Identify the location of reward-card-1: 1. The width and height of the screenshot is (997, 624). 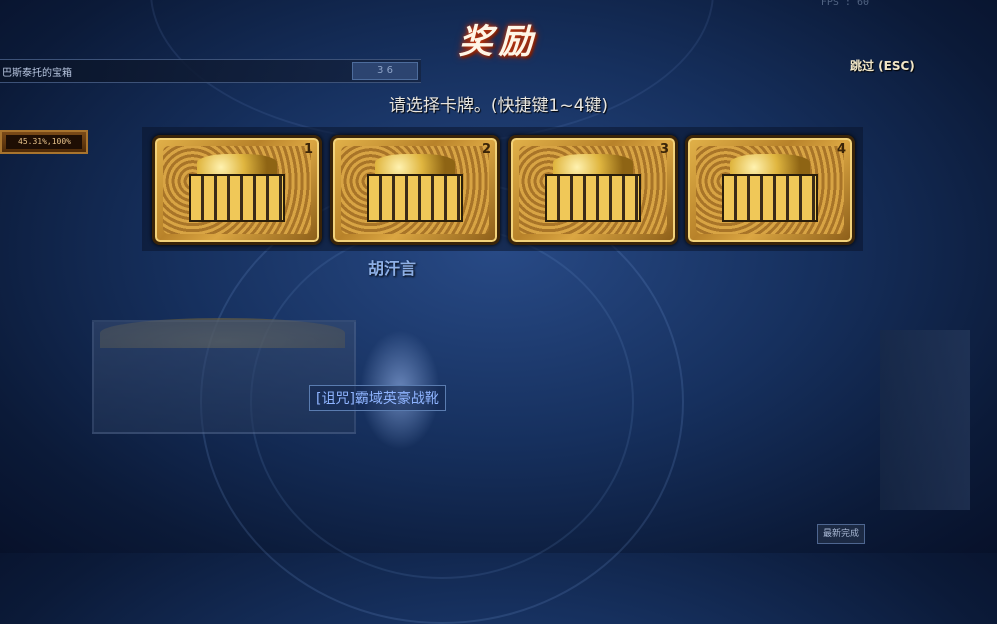
(237, 190).